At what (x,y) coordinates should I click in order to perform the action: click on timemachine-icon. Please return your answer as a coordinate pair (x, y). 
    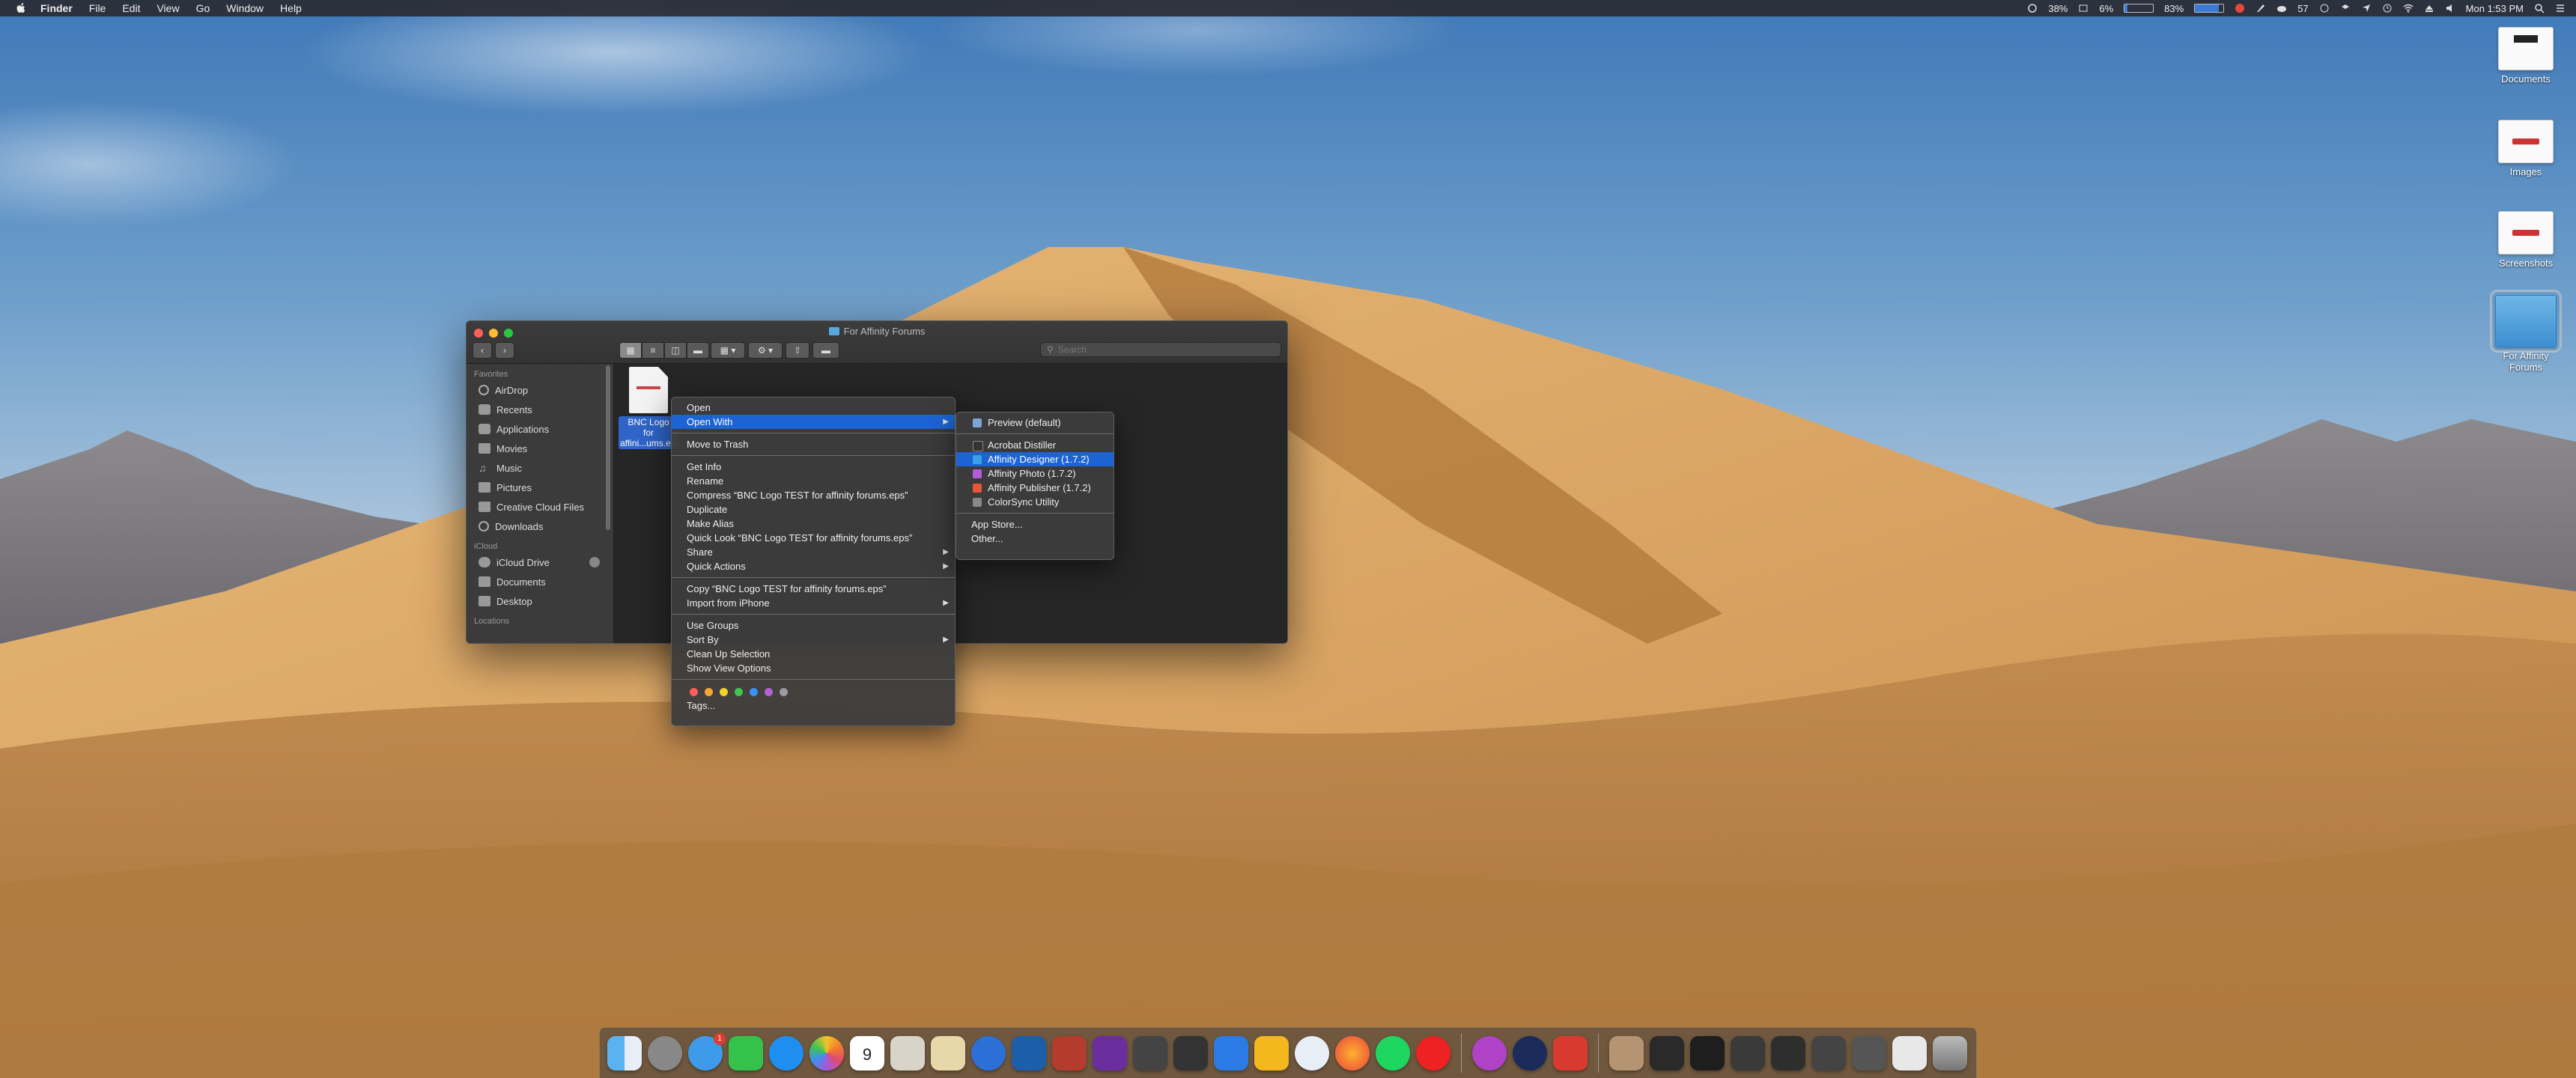
    Looking at the image, I should click on (2387, 8).